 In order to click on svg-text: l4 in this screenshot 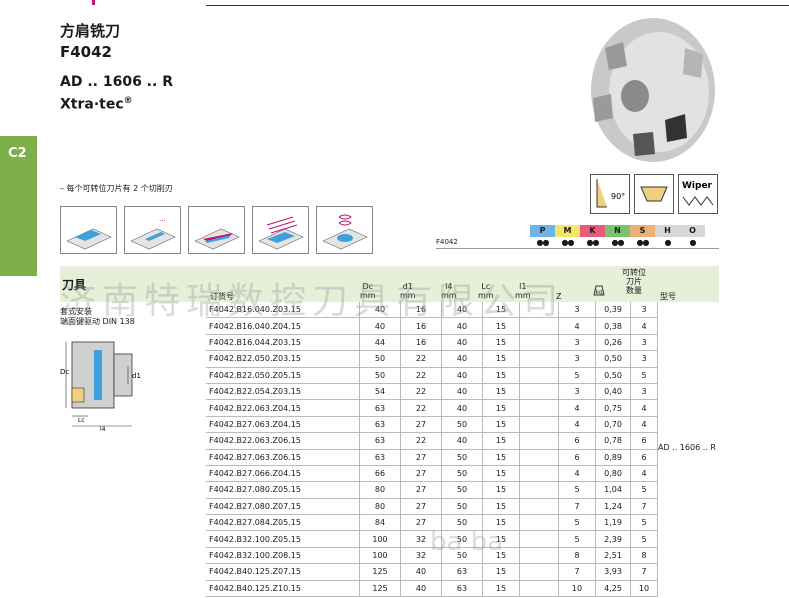, I will do `click(103, 429)`.